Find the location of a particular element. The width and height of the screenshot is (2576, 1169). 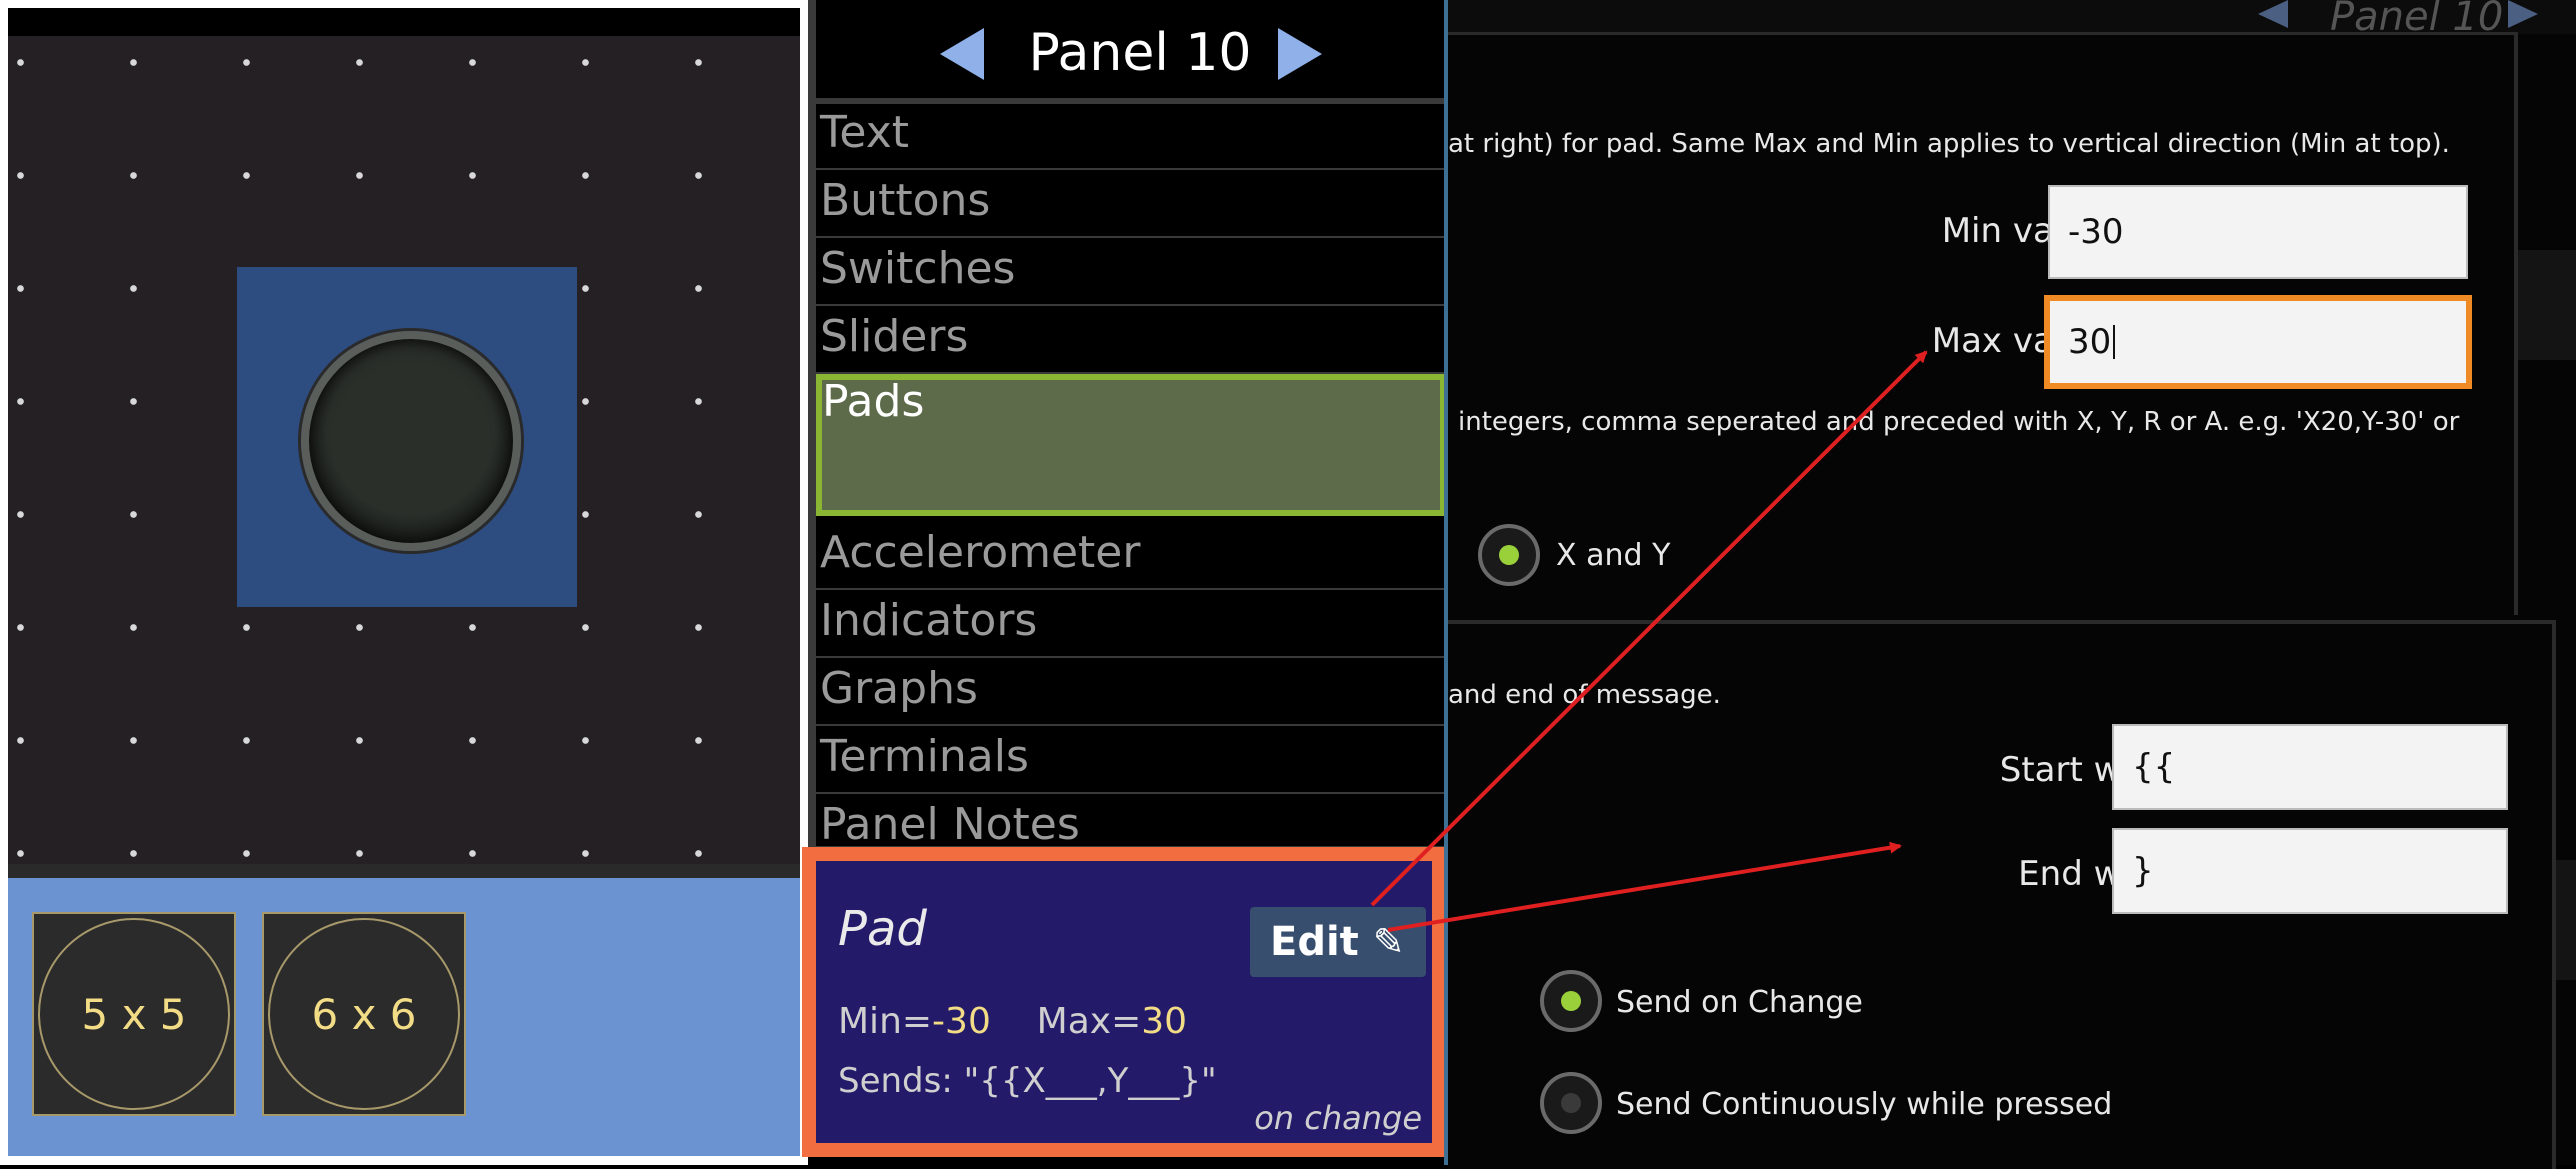

annotation-arrows is located at coordinates (1649, 641).